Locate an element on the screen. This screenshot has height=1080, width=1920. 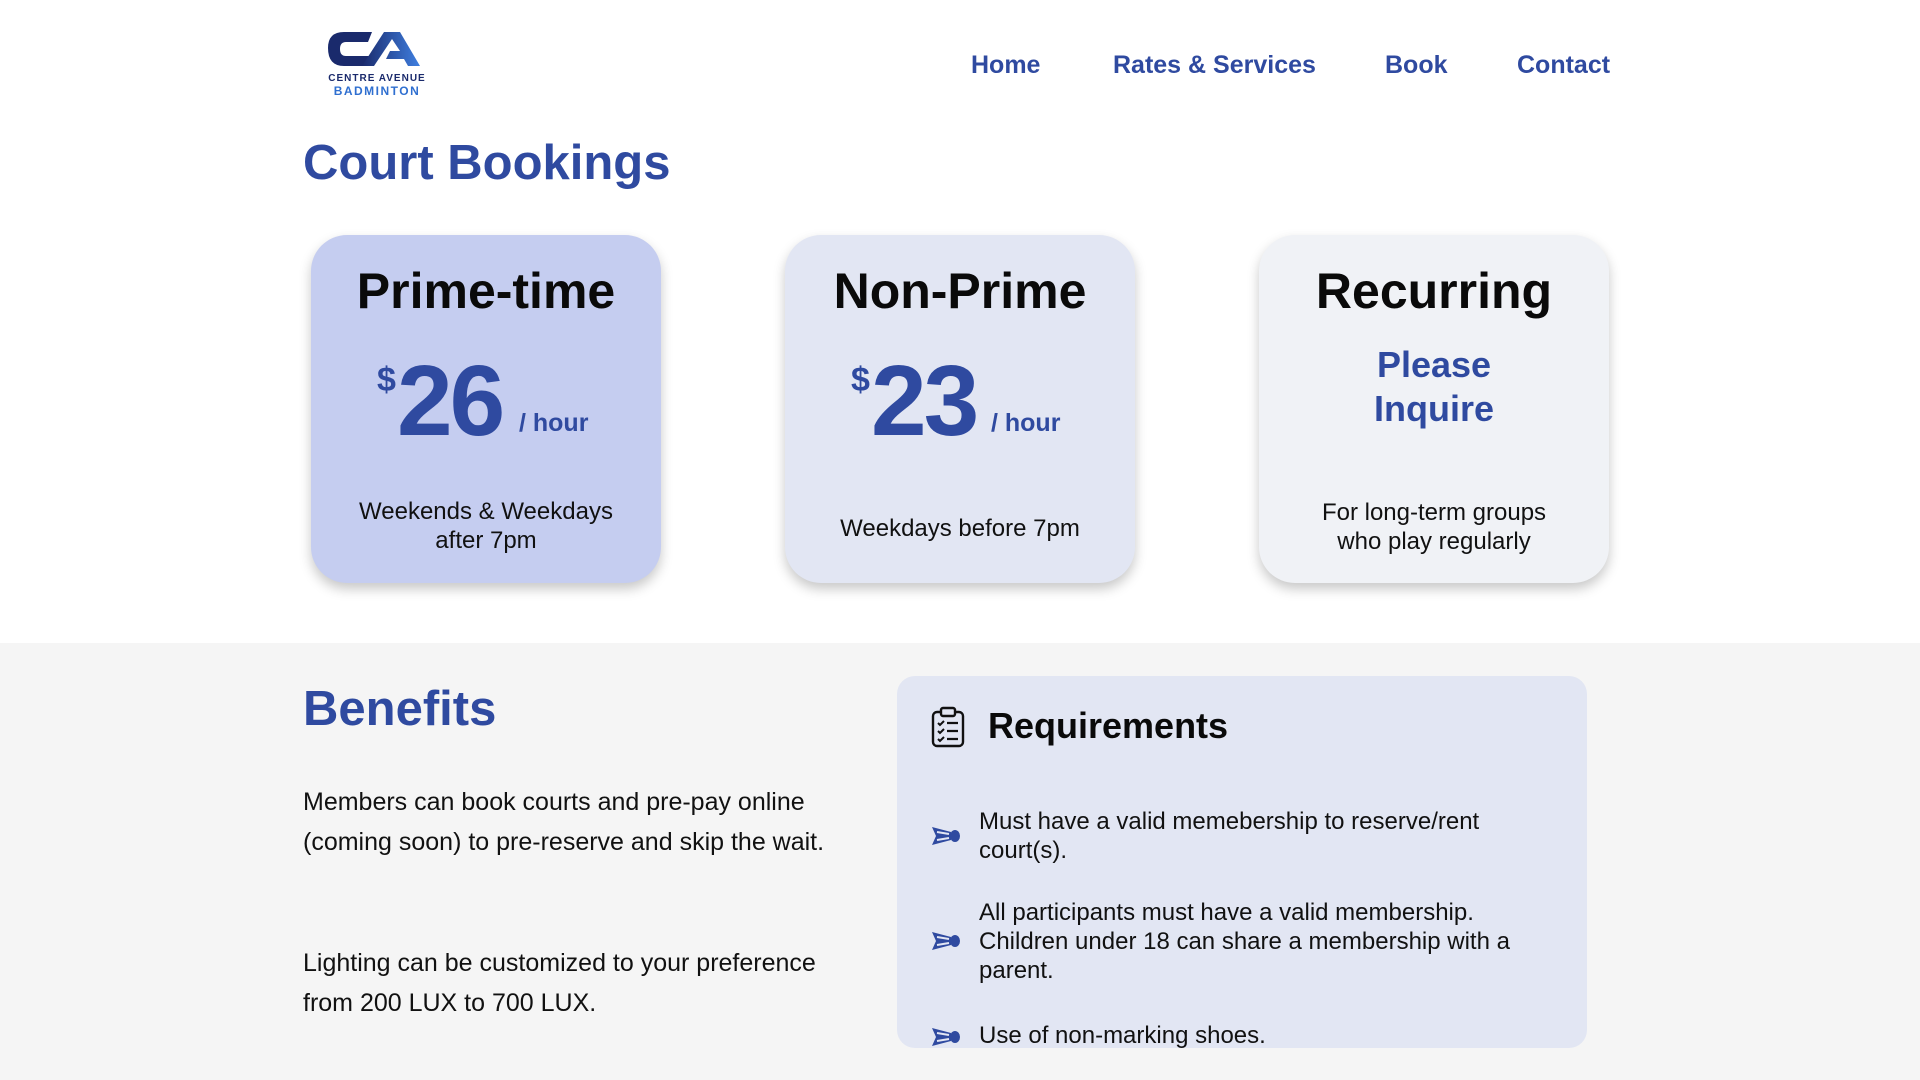
card-description-line1: Weekdays before 7pm is located at coordinates (960, 528).